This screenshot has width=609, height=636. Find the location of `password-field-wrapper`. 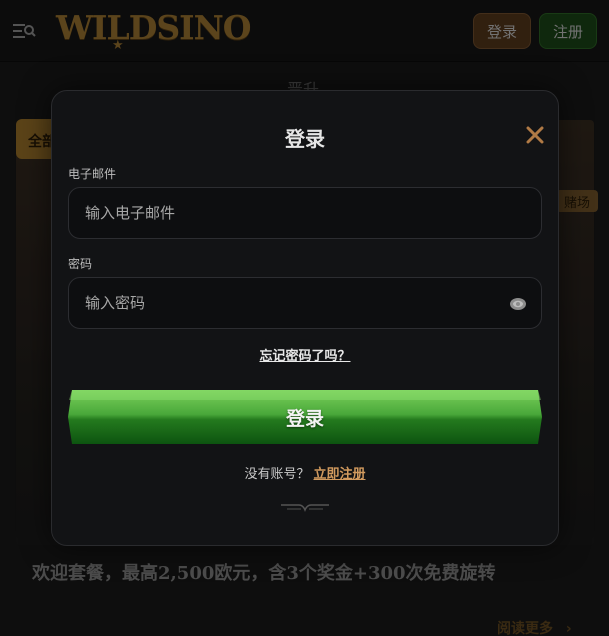

password-field-wrapper is located at coordinates (305, 303).